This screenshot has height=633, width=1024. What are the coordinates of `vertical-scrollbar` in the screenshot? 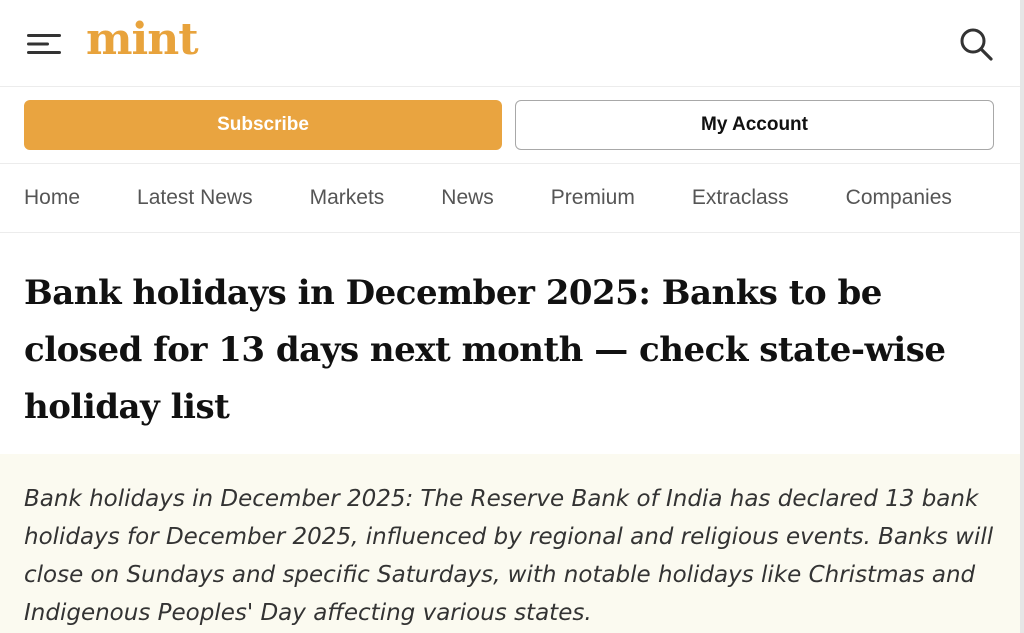 It's located at (1022, 316).